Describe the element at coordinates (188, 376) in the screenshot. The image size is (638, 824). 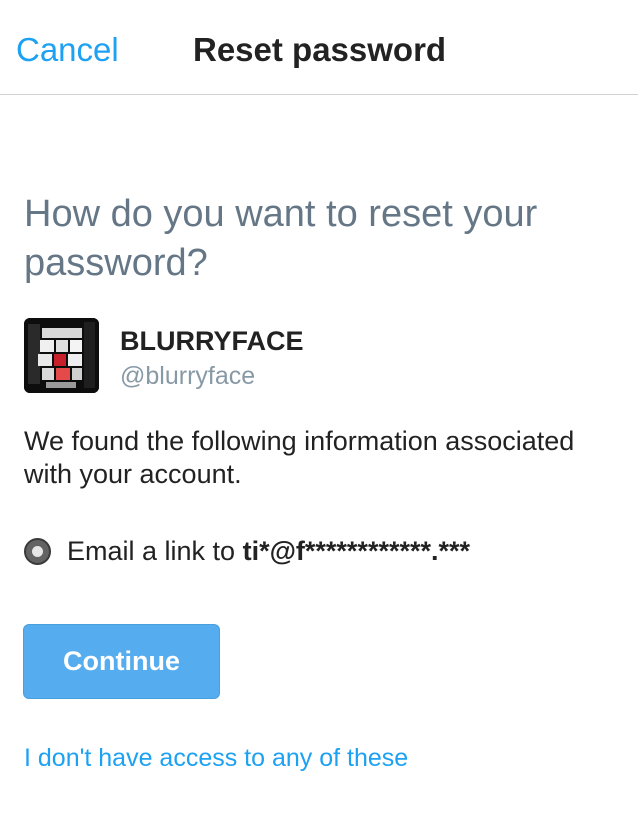
I see `account-handle: @blurryface` at that location.